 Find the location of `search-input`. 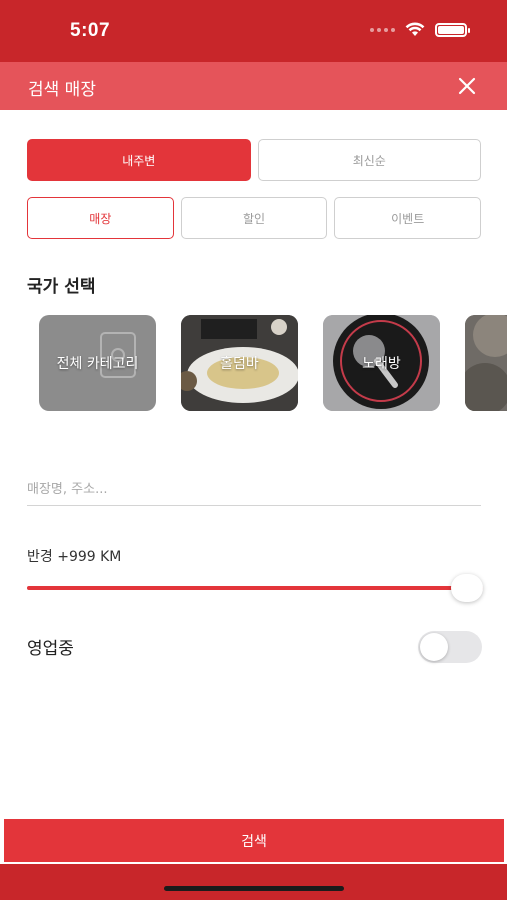

search-input is located at coordinates (254, 490).